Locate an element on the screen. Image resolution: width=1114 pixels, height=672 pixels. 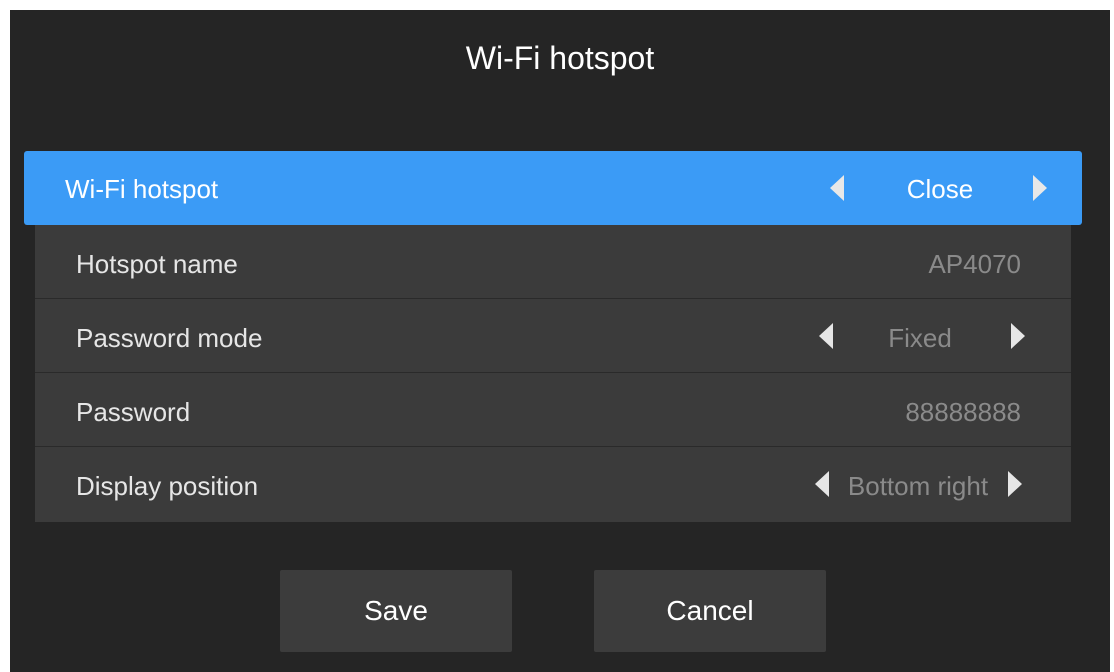
setting-row-hotspot-name: Hotspot name AP4070 is located at coordinates (553, 262).